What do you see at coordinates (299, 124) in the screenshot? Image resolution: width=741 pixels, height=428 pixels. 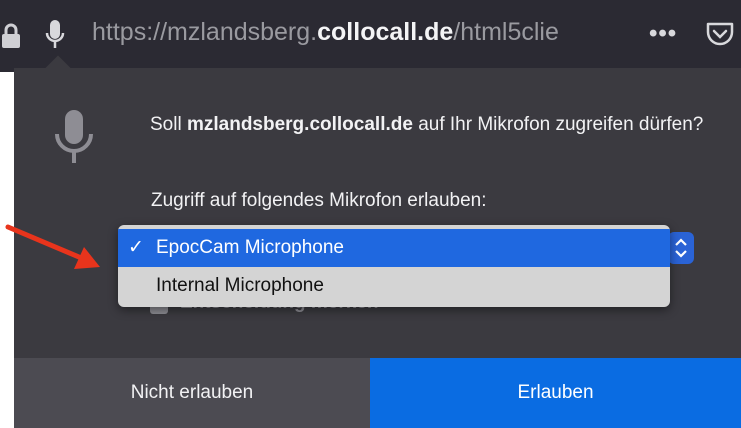 I see `prompt-host: mzlandsberg.collocall.de` at bounding box center [299, 124].